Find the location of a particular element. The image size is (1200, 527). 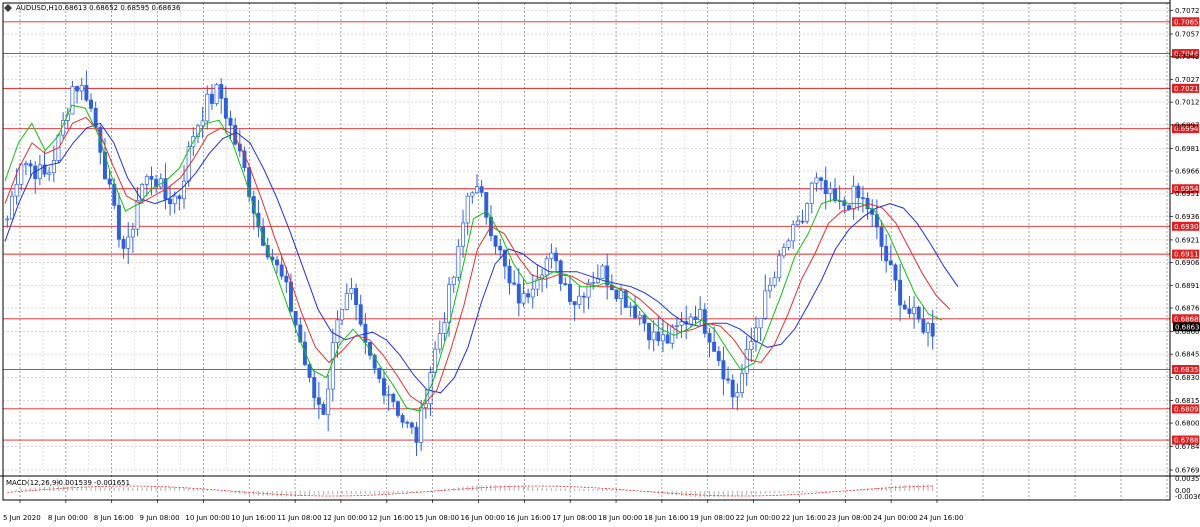

price-level-label: 0.69300 is located at coordinates (1187, 227).